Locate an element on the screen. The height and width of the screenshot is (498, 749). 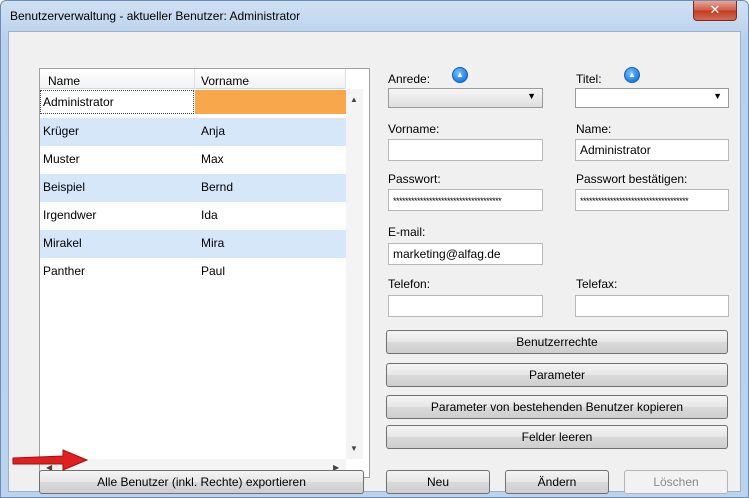
close-icon: ✕ is located at coordinates (715, 9).